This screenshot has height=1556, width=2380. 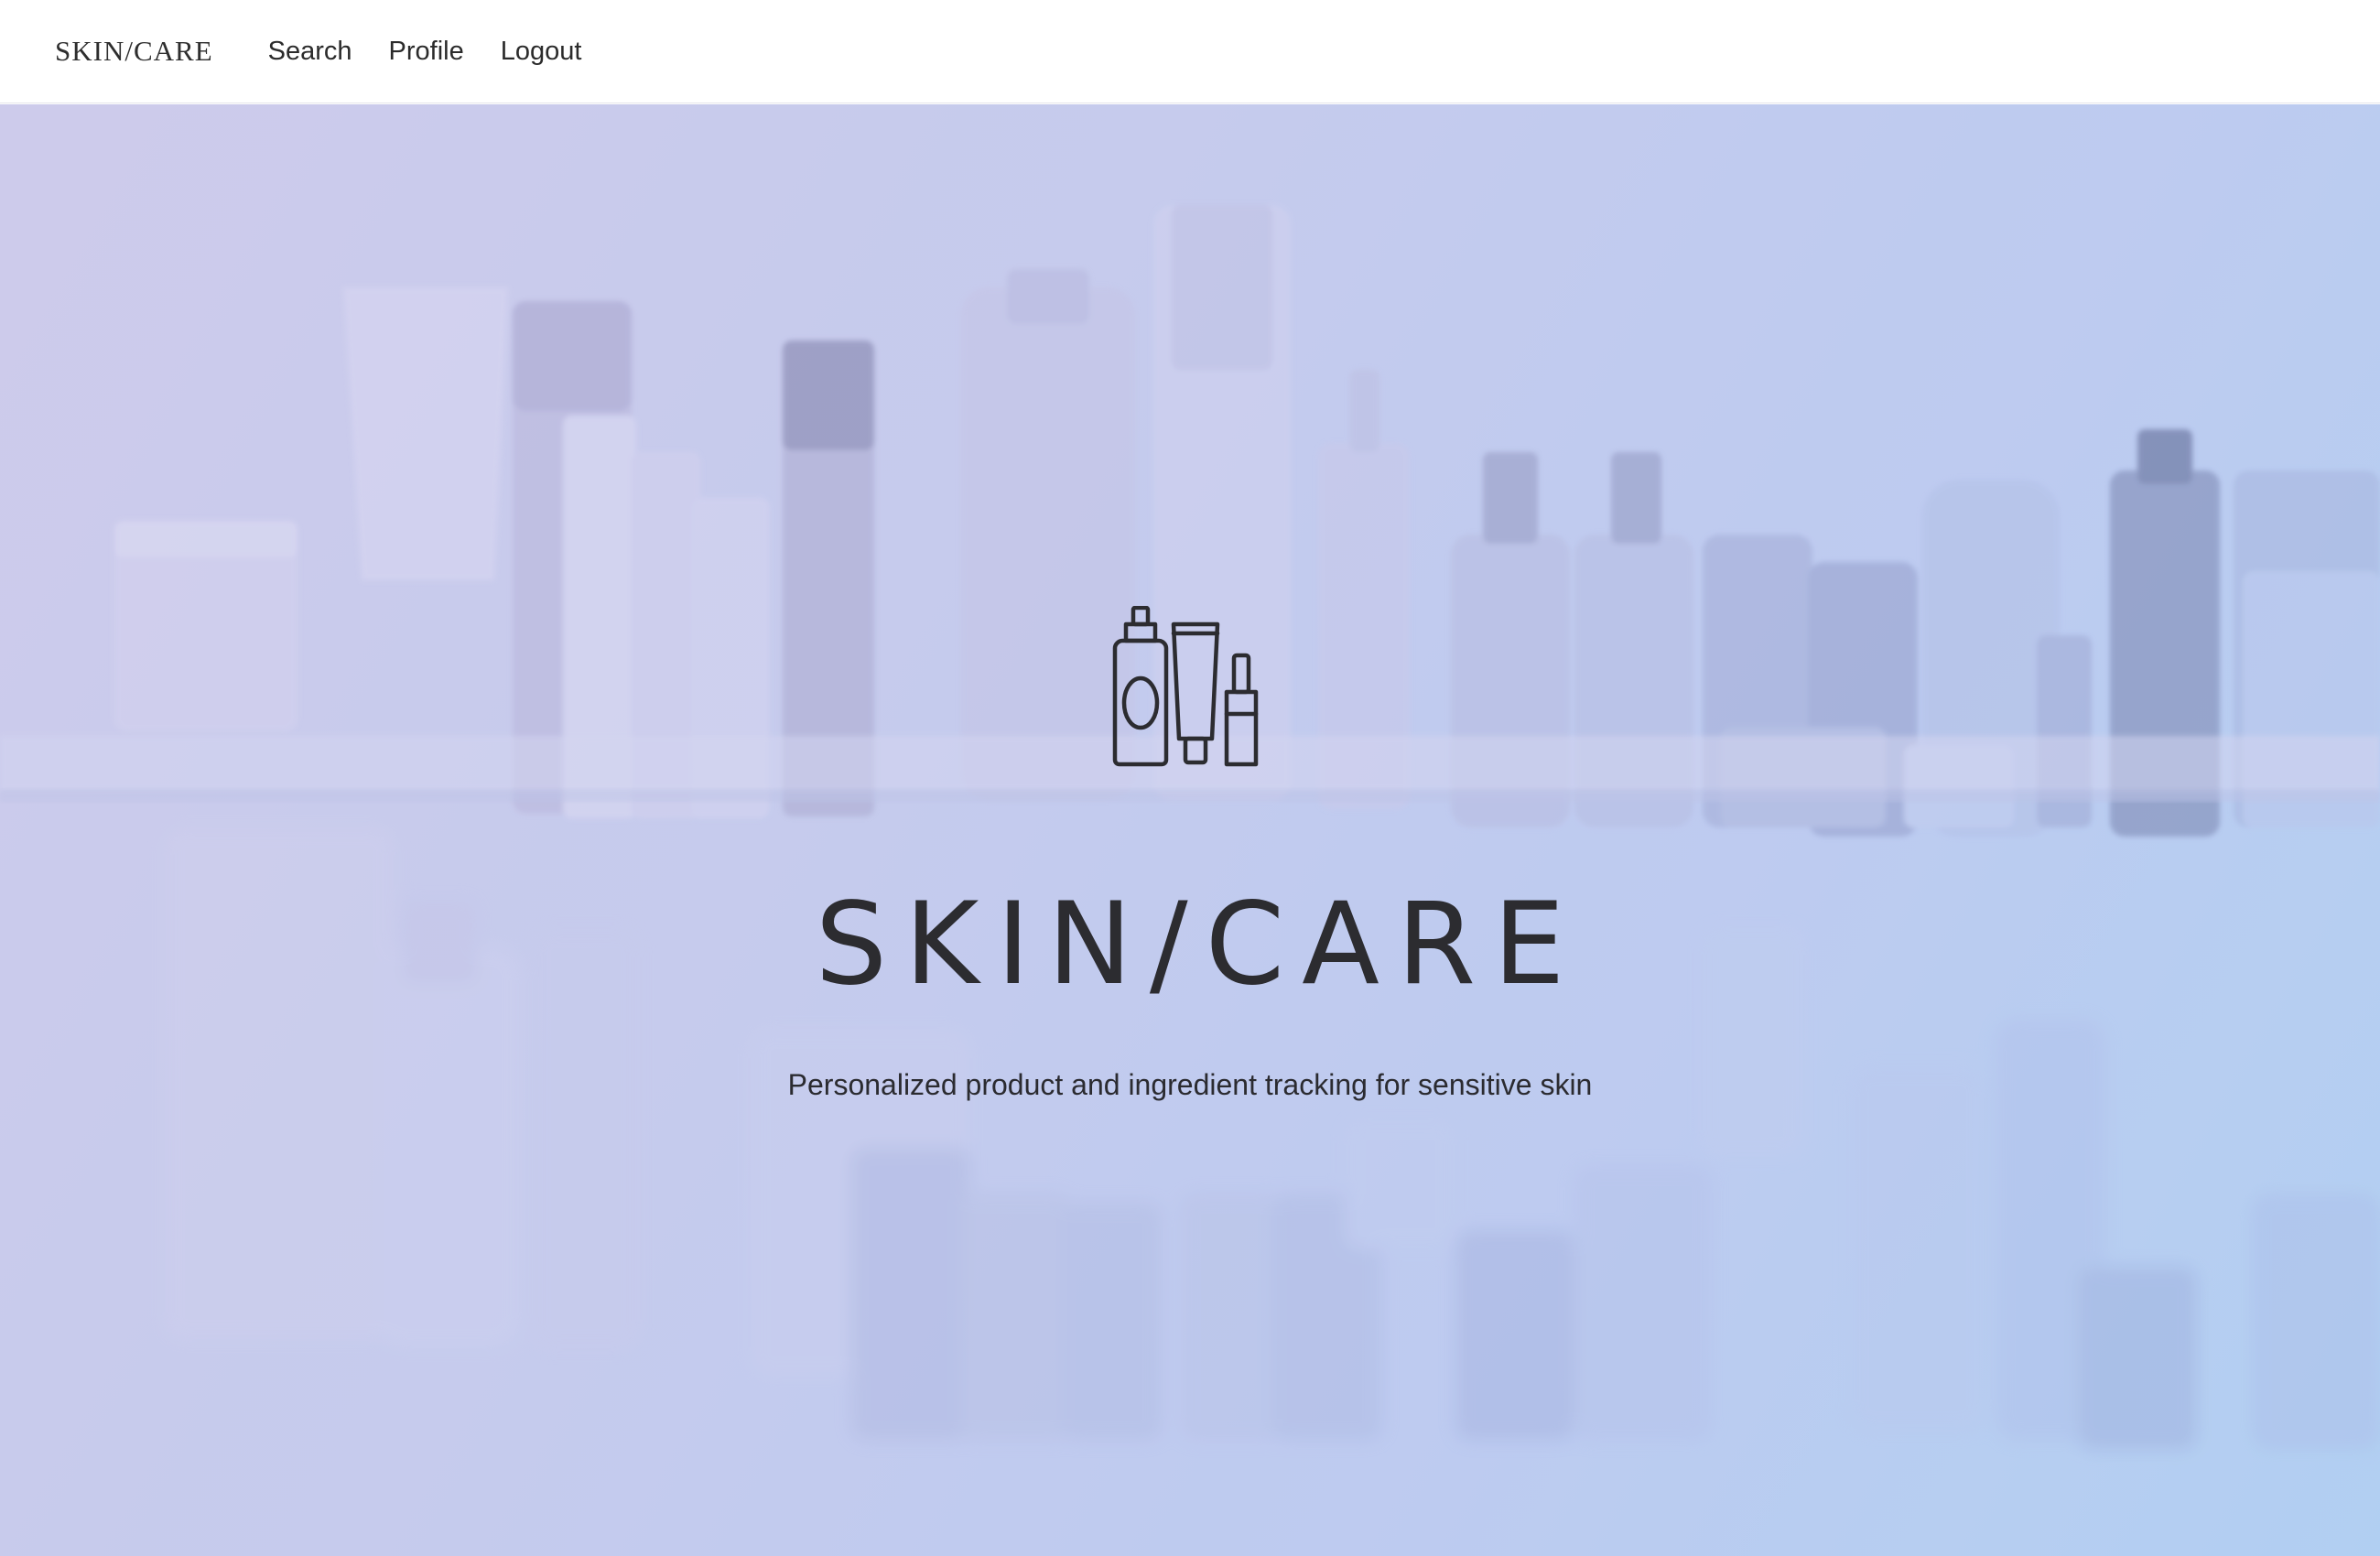 What do you see at coordinates (426, 52) in the screenshot?
I see `nav-link-profile: Profile` at bounding box center [426, 52].